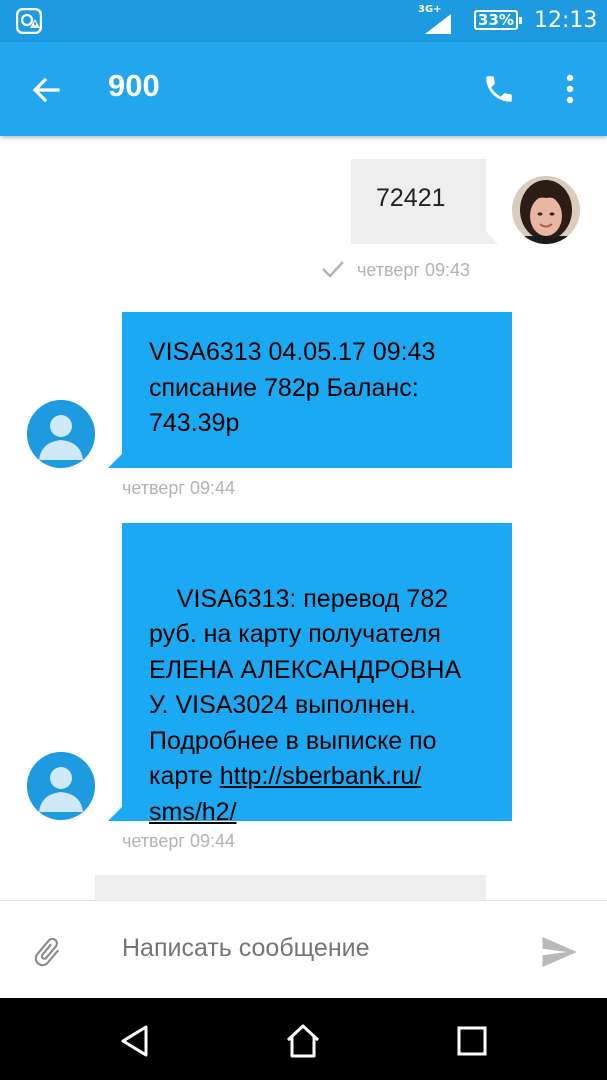 The width and height of the screenshot is (607, 1080). What do you see at coordinates (303, 89) in the screenshot?
I see `app-bar: 900` at bounding box center [303, 89].